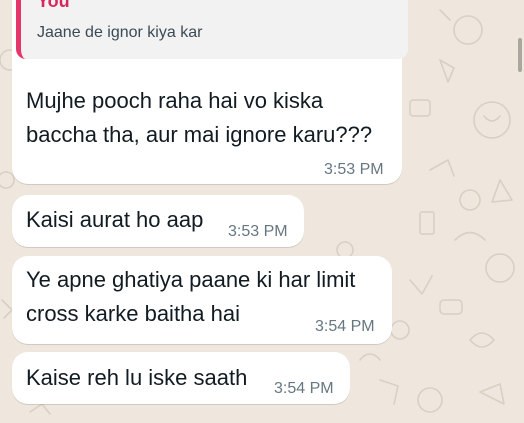 This screenshot has width=524, height=423. What do you see at coordinates (53, 5) in the screenshot?
I see `quote-author: You` at bounding box center [53, 5].